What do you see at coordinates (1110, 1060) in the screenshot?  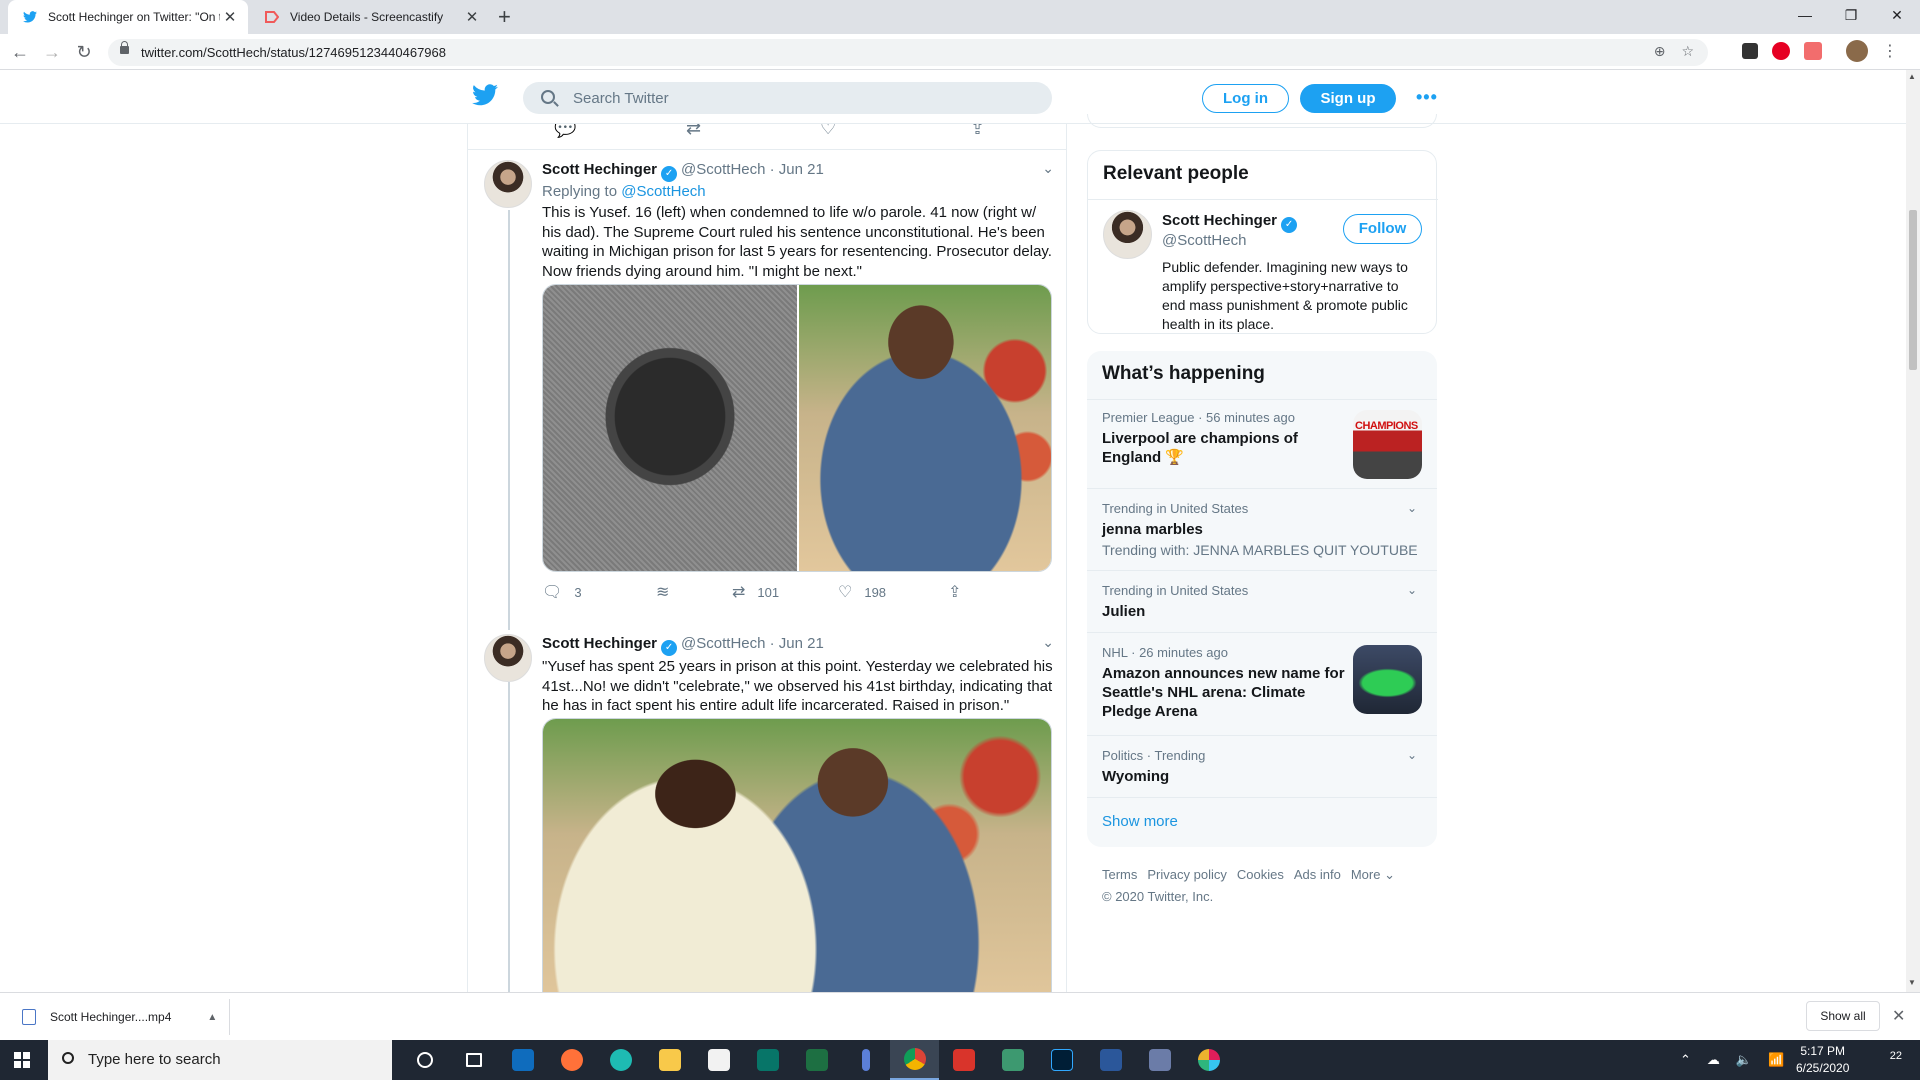 I see `word-icon` at bounding box center [1110, 1060].